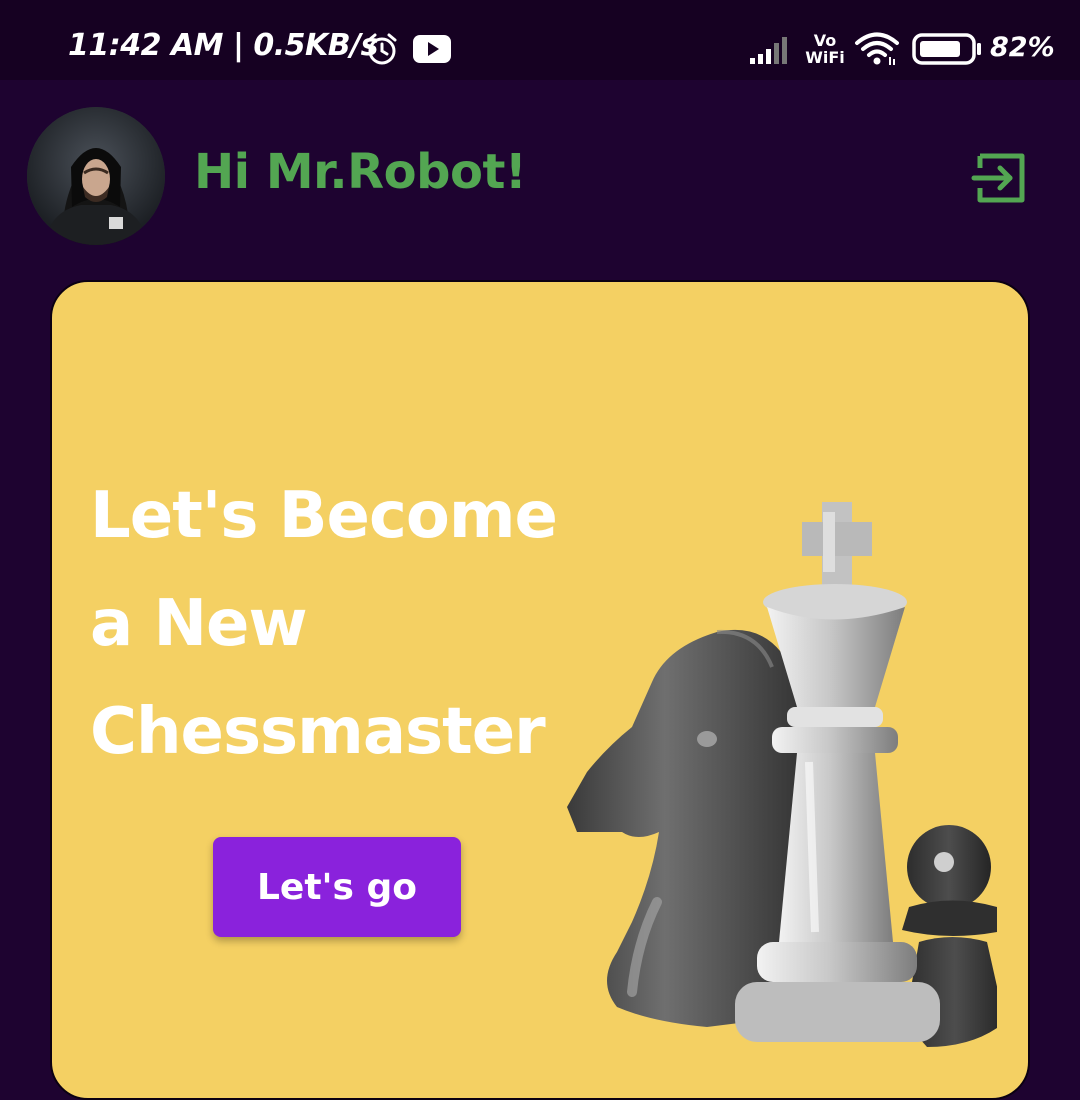  What do you see at coordinates (1022, 47) in the screenshot?
I see `battery-percent: 82%` at bounding box center [1022, 47].